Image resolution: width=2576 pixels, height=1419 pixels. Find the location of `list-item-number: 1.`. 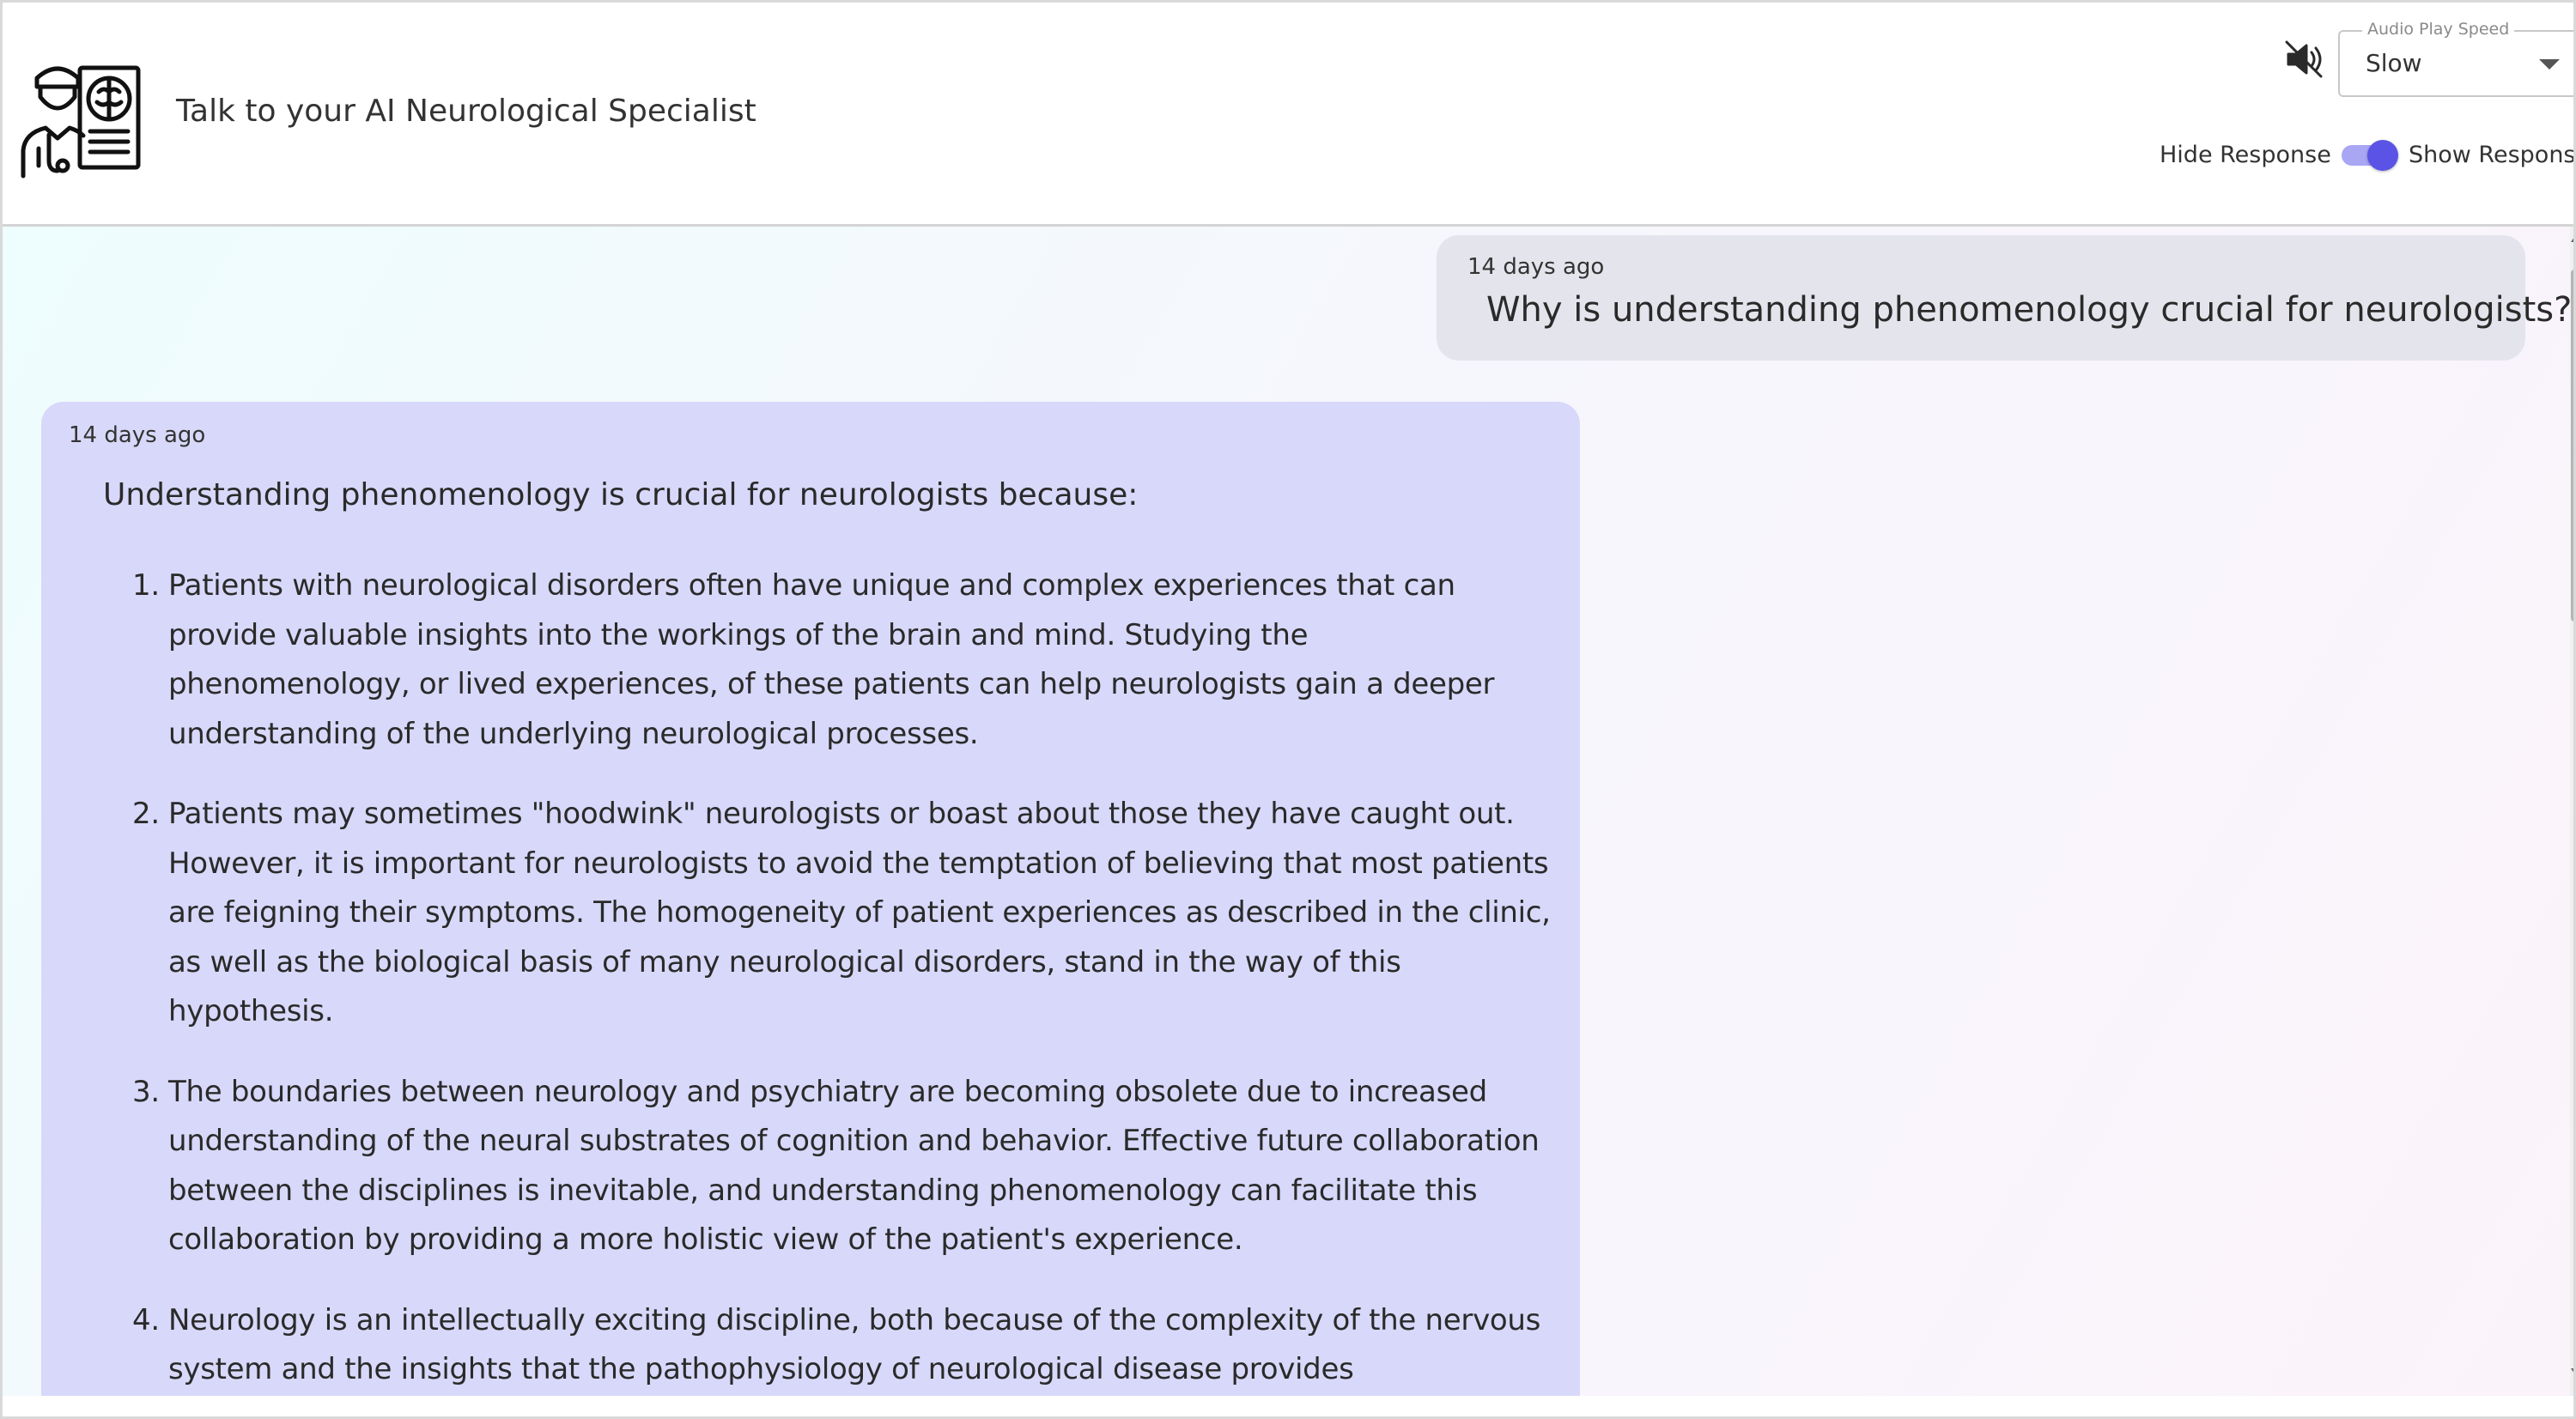

list-item-number: 1. is located at coordinates (146, 585).